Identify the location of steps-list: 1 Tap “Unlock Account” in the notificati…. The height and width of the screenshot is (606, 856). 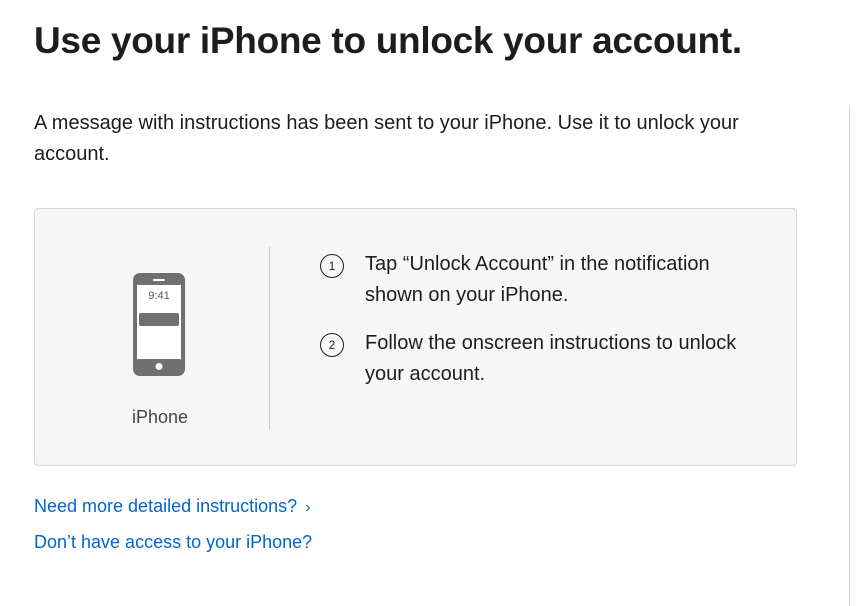
(544, 328).